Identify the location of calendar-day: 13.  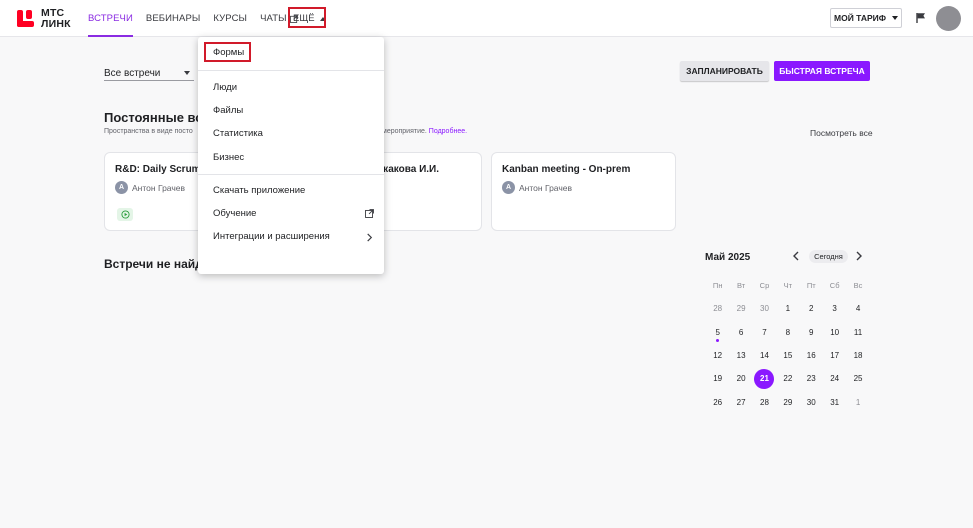
(740, 355).